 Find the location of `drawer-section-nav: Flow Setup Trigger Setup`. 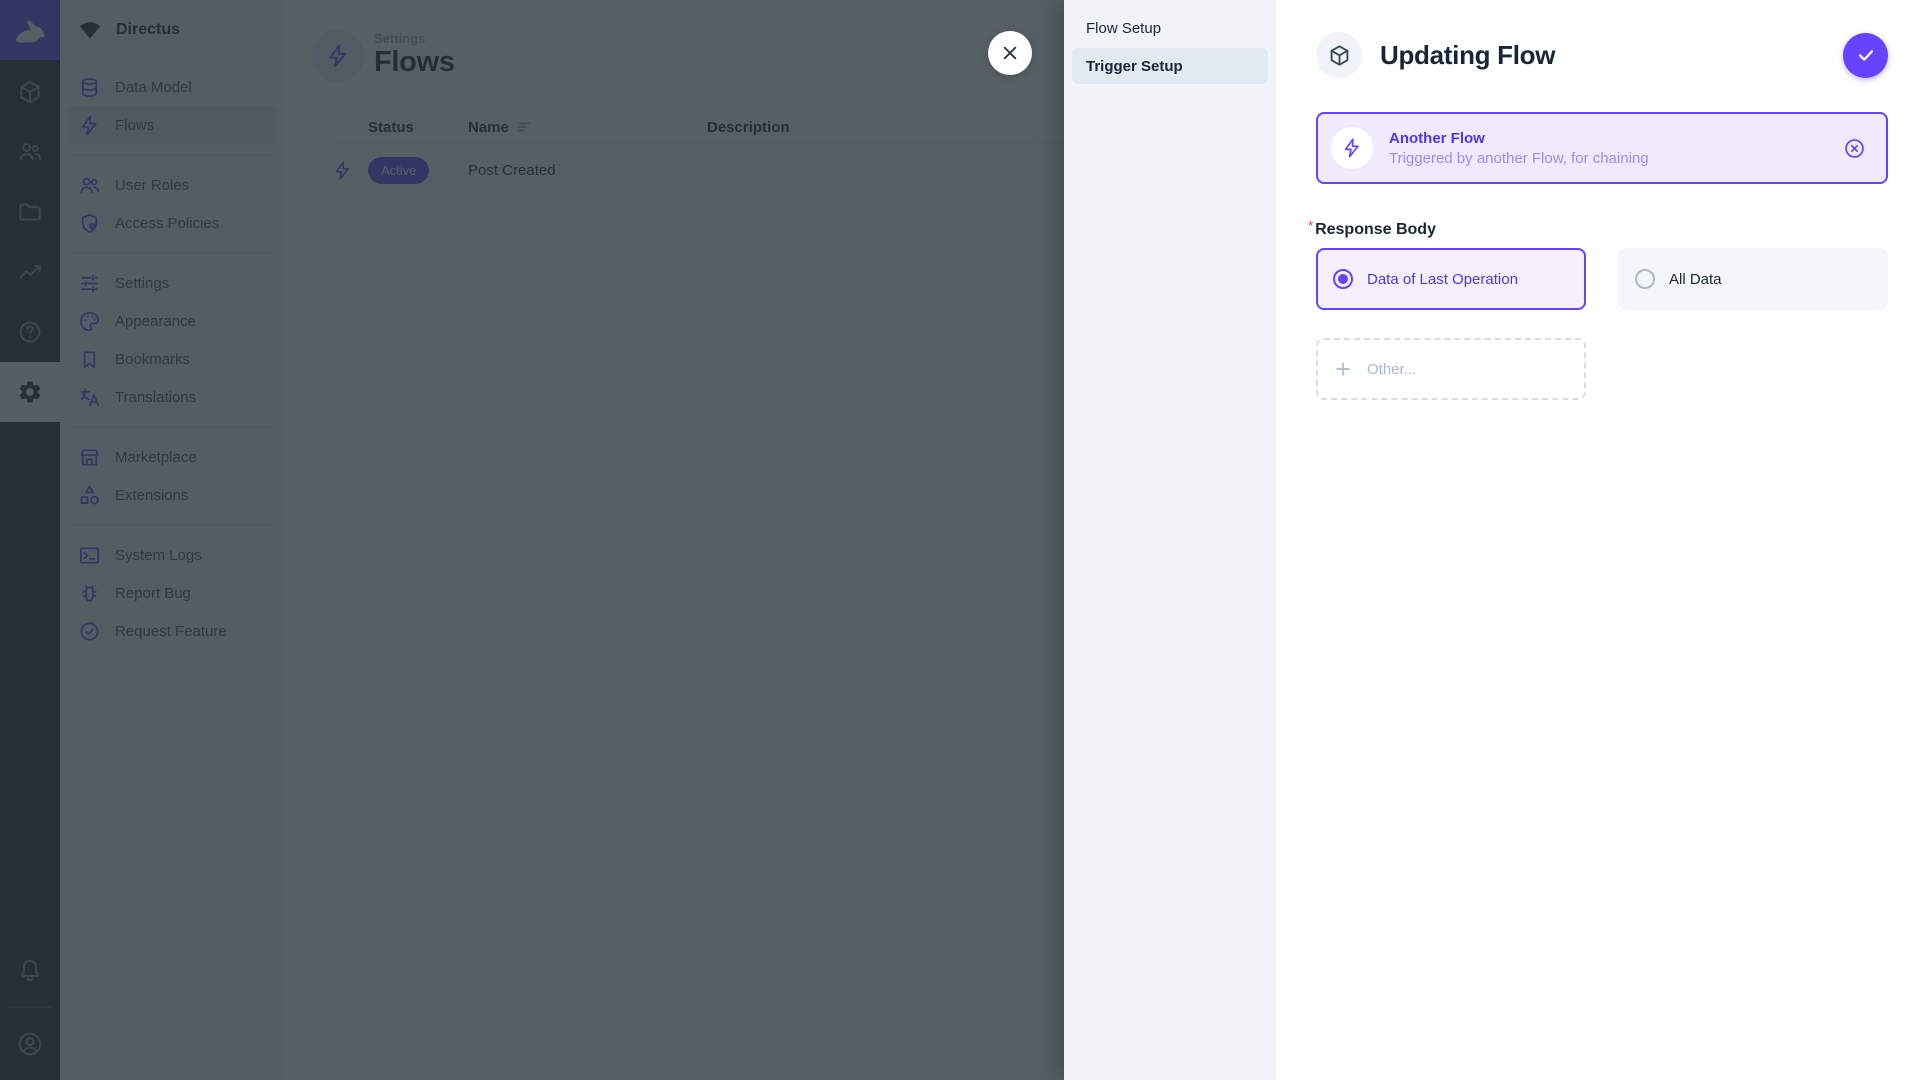

drawer-section-nav: Flow Setup Trigger Setup is located at coordinates (1170, 540).